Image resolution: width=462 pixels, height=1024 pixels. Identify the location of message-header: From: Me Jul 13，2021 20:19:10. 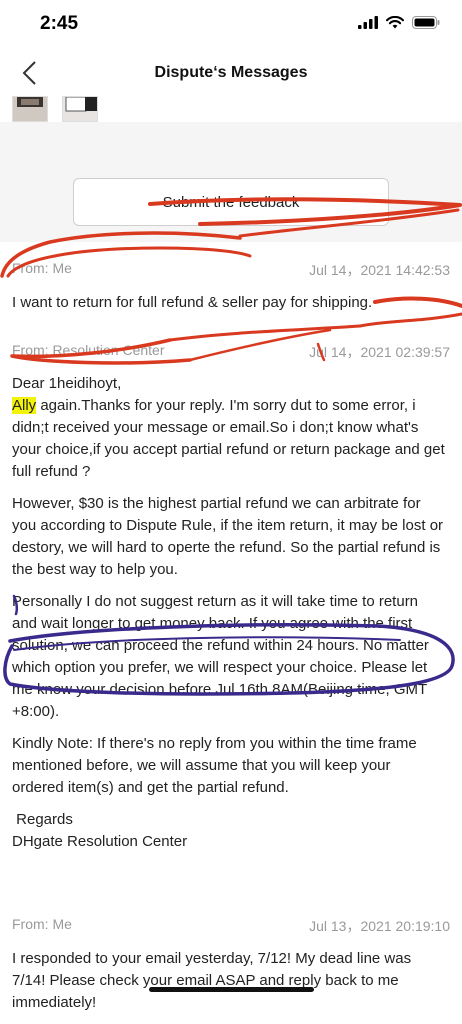
(231, 926).